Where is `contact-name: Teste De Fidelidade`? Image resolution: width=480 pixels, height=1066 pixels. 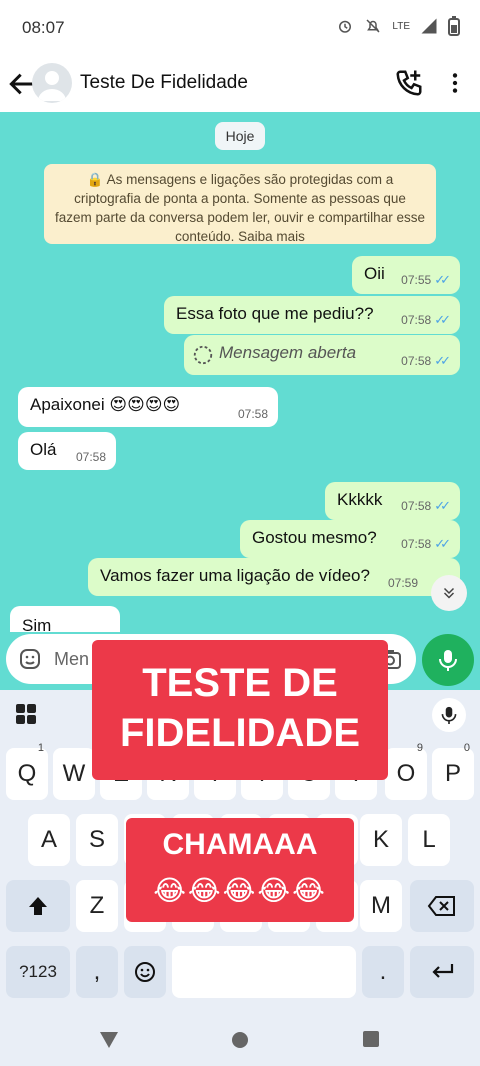 contact-name: Teste De Fidelidade is located at coordinates (164, 83).